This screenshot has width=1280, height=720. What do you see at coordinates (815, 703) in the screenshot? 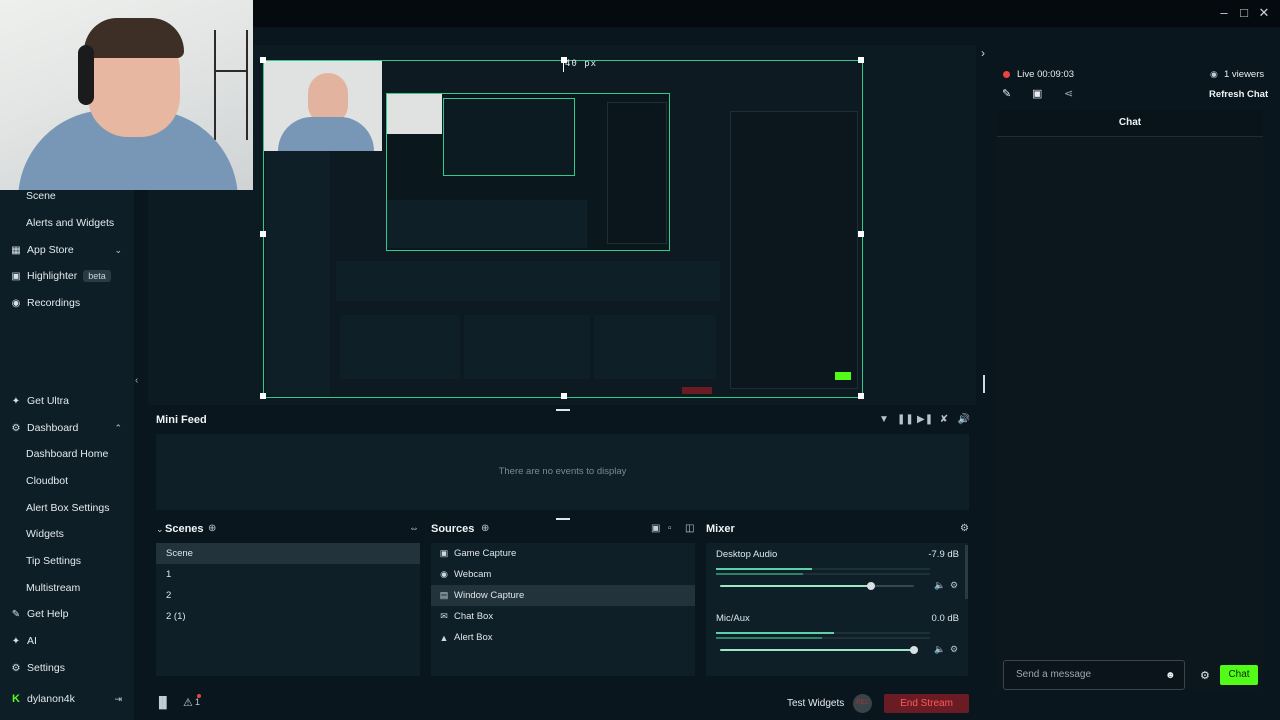
I see `test-widgets-button: Test Widgets` at bounding box center [815, 703].